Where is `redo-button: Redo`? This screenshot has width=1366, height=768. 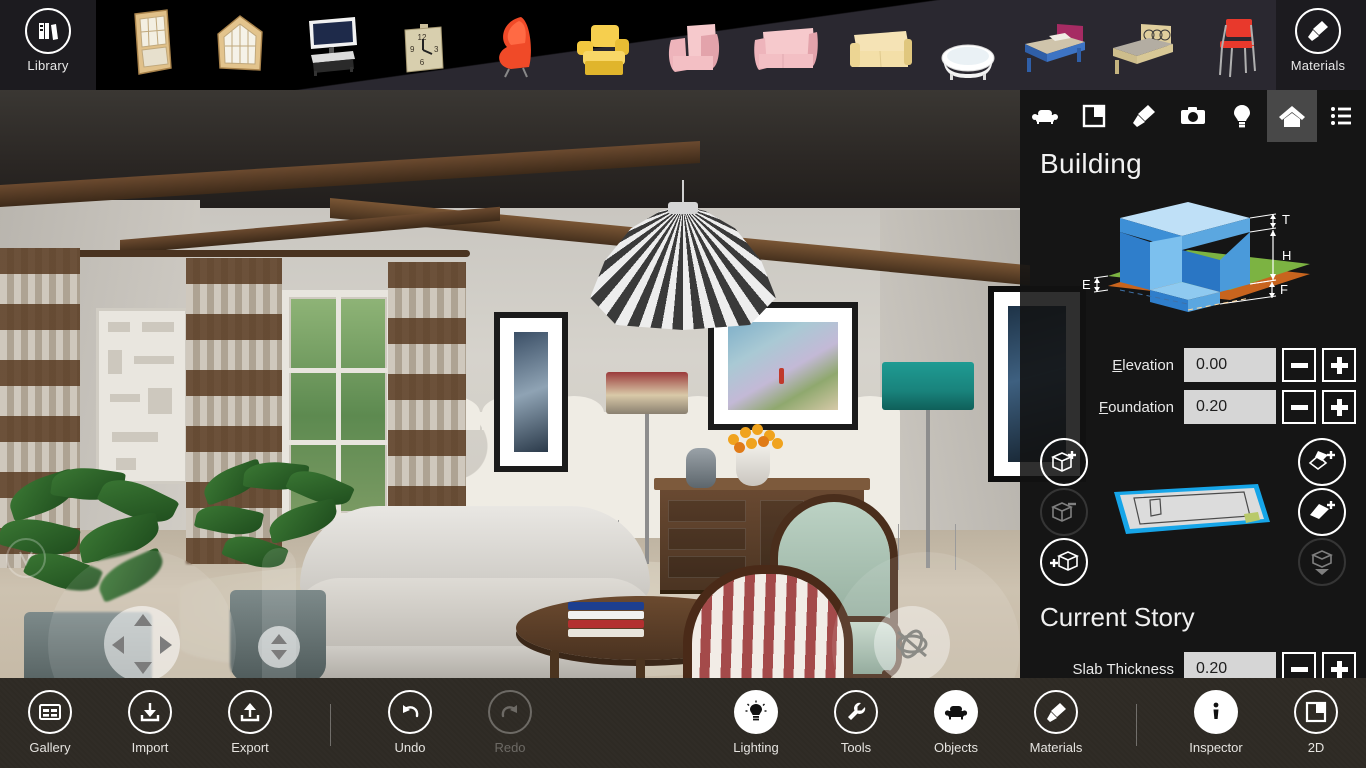
redo-button: Redo is located at coordinates (510, 725).